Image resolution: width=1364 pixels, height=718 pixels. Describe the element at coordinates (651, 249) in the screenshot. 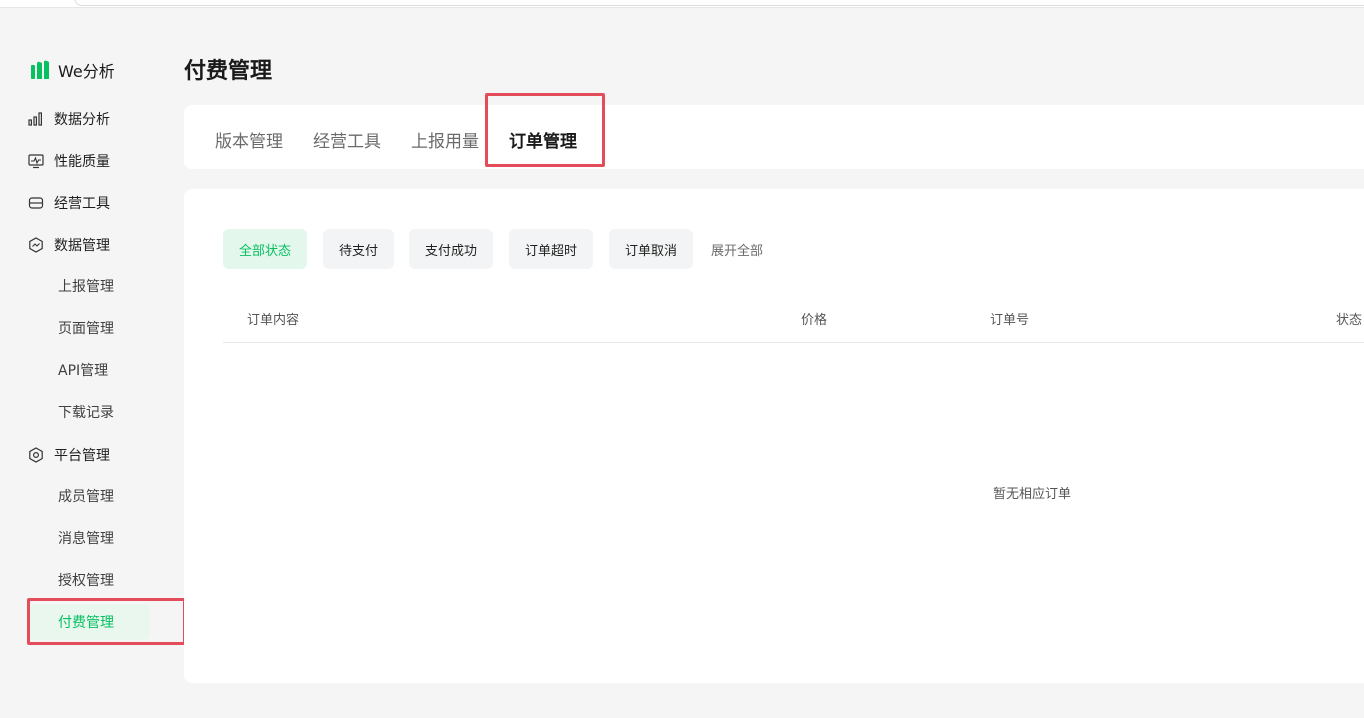

I see `filter-order-cancelled: 订单取消` at that location.